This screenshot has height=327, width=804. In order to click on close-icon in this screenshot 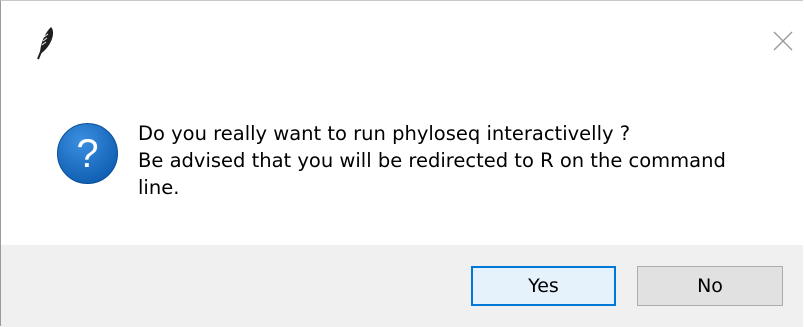, I will do `click(783, 41)`.